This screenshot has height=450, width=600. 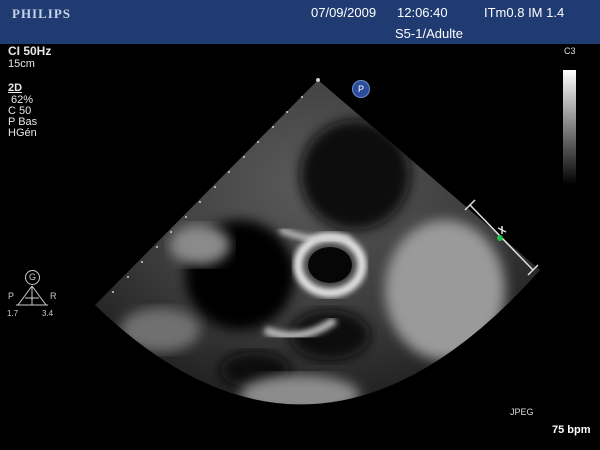 I want to click on mode-label: 2D, so click(x=15, y=88).